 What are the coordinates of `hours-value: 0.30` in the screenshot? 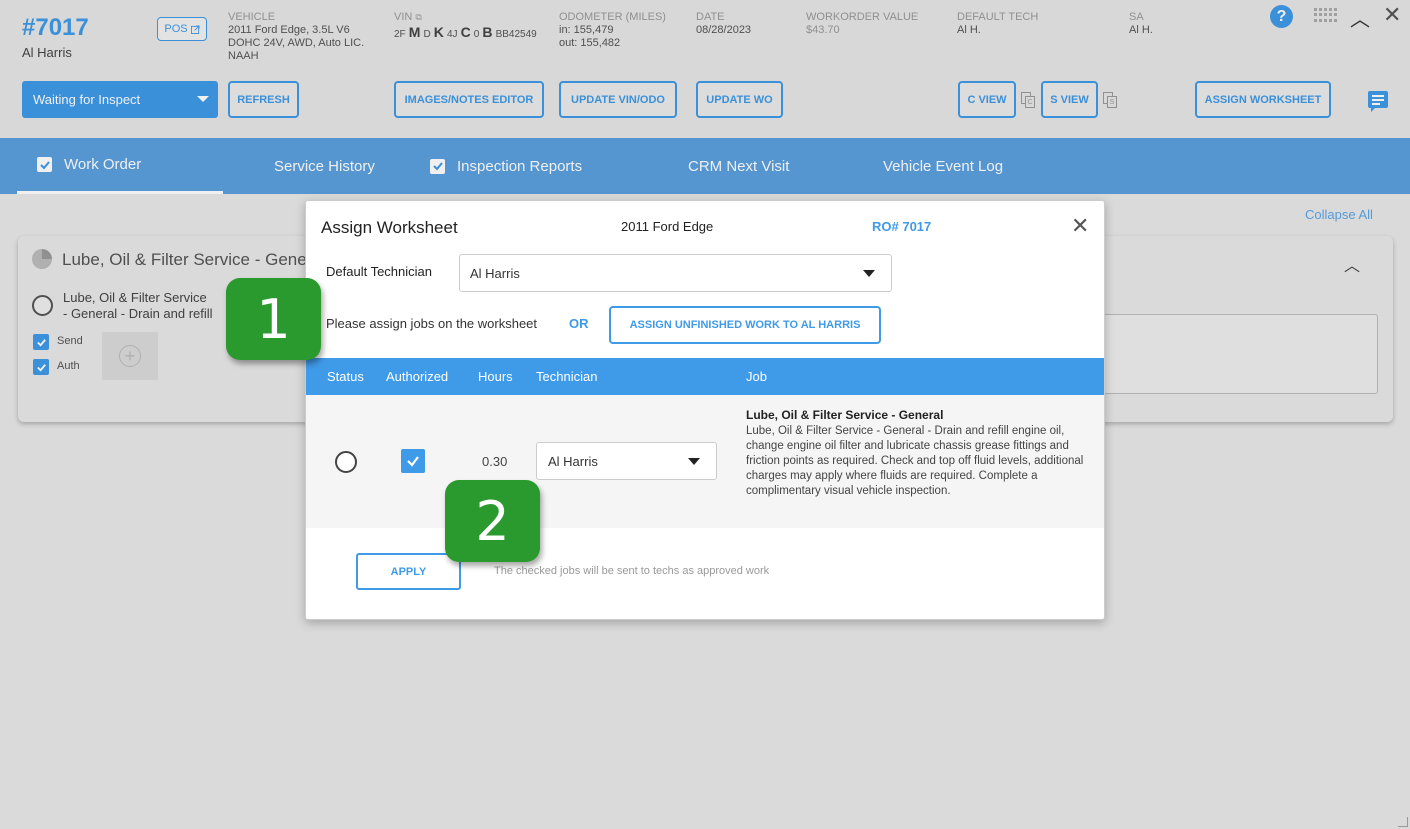 It's located at (495, 461).